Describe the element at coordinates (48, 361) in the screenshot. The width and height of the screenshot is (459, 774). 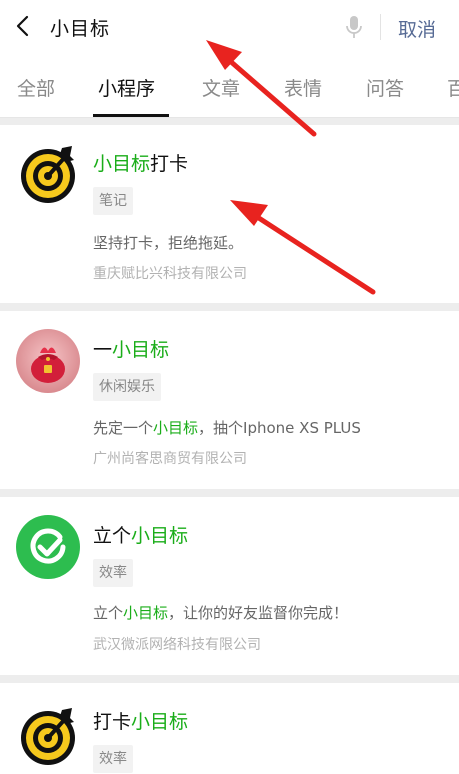
I see `lucky-bag-icon` at that location.